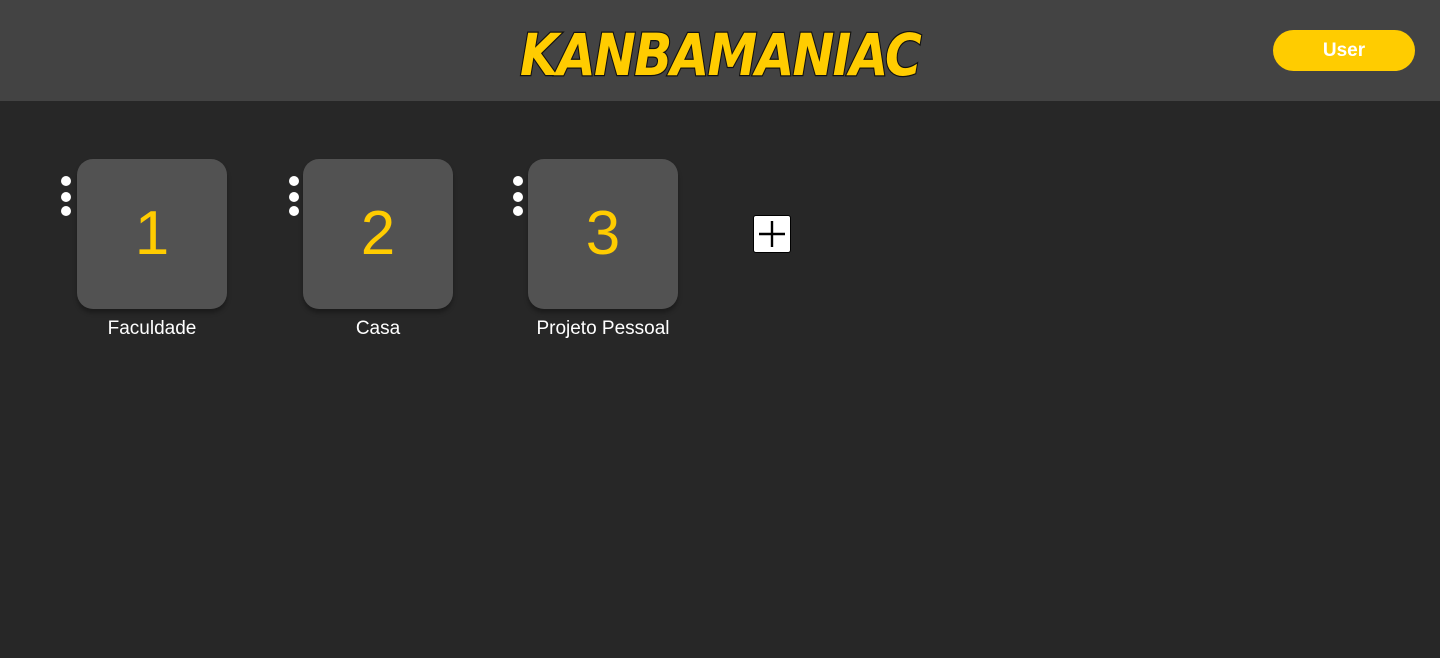 The image size is (1440, 658). I want to click on board-2-label: Casa, so click(378, 328).